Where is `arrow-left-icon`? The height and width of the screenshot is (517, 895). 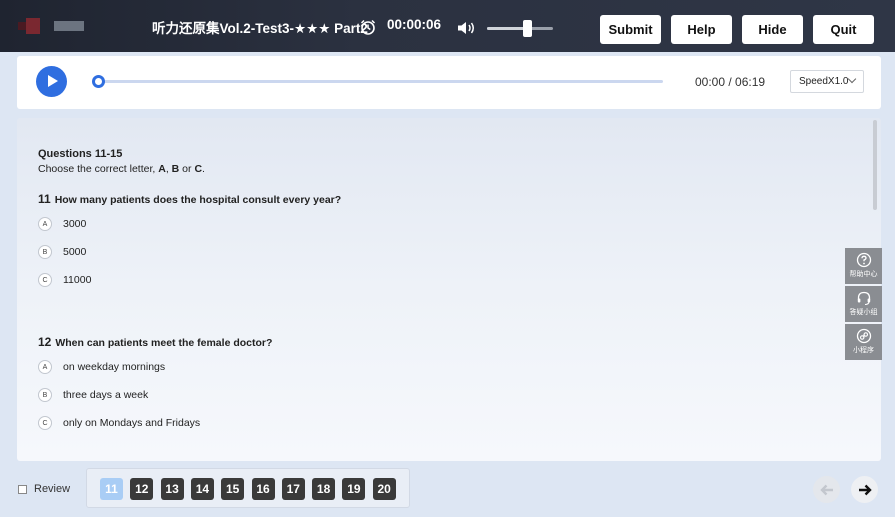 arrow-left-icon is located at coordinates (826, 489).